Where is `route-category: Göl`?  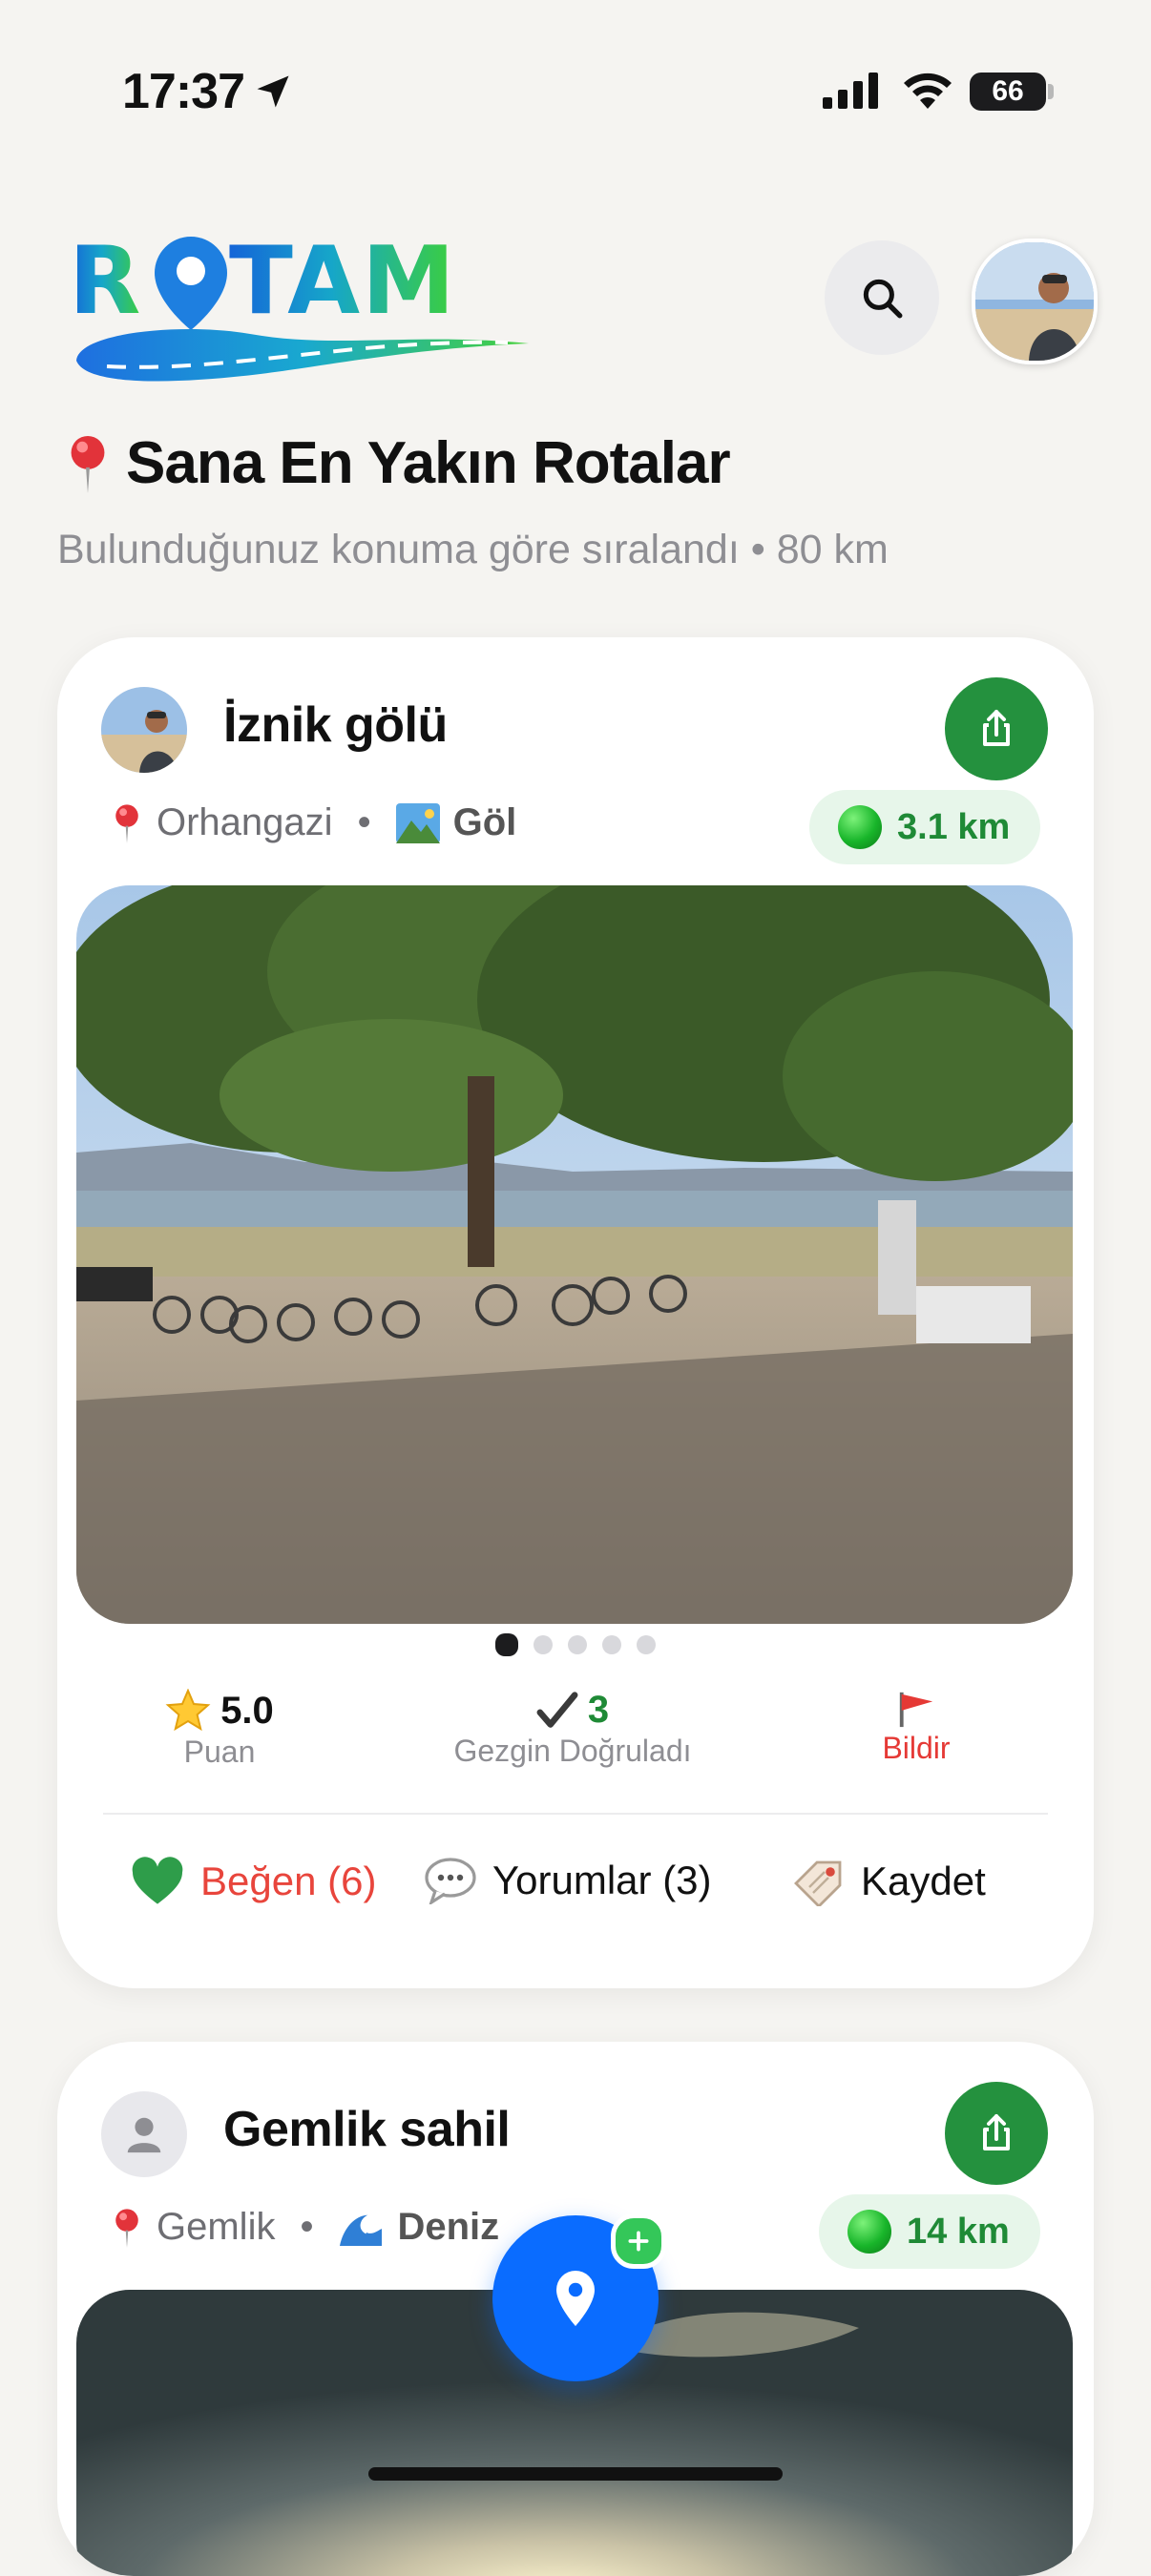 route-category: Göl is located at coordinates (484, 822).